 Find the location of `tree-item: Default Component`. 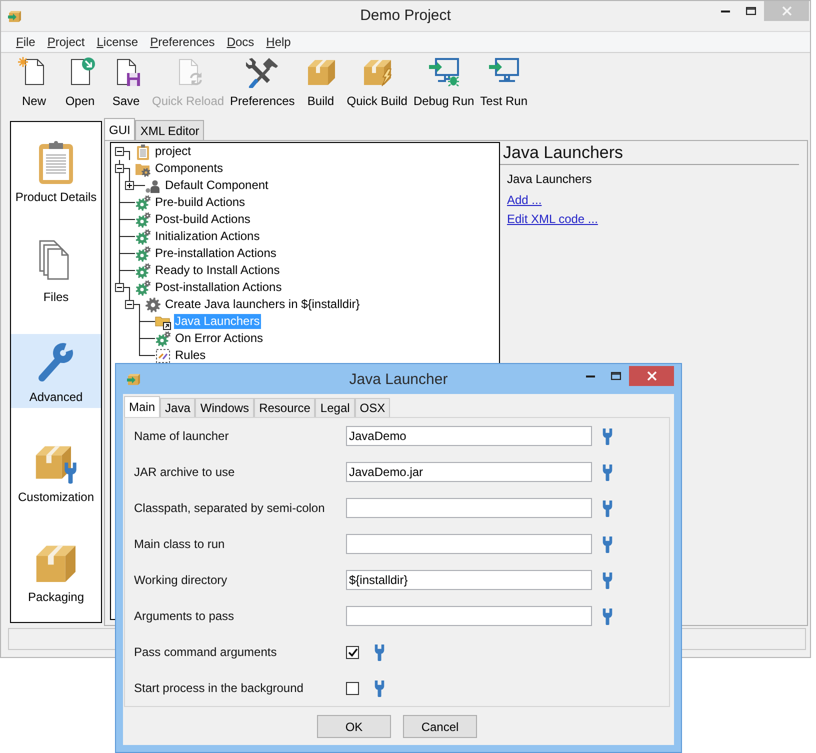

tree-item: Default Component is located at coordinates (217, 185).